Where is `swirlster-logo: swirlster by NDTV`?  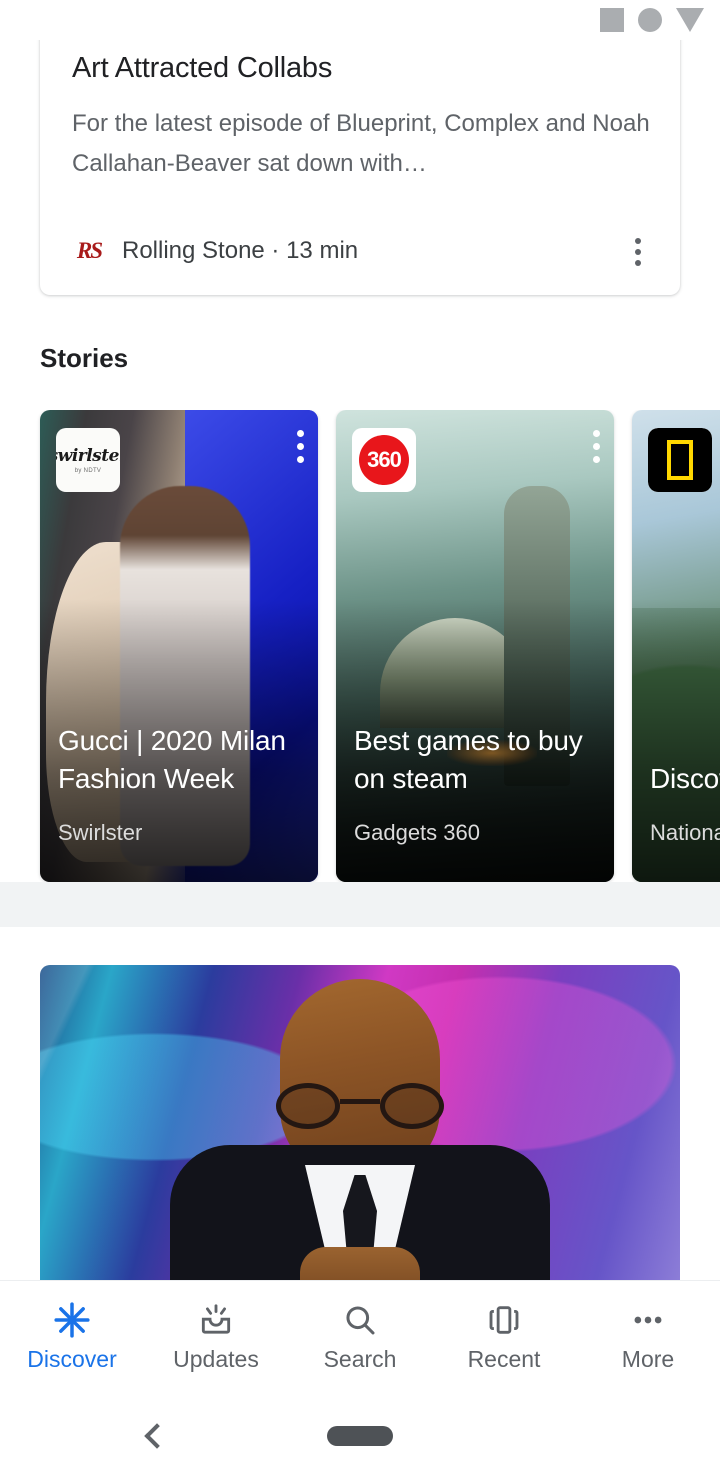 swirlster-logo: swirlster by NDTV is located at coordinates (88, 460).